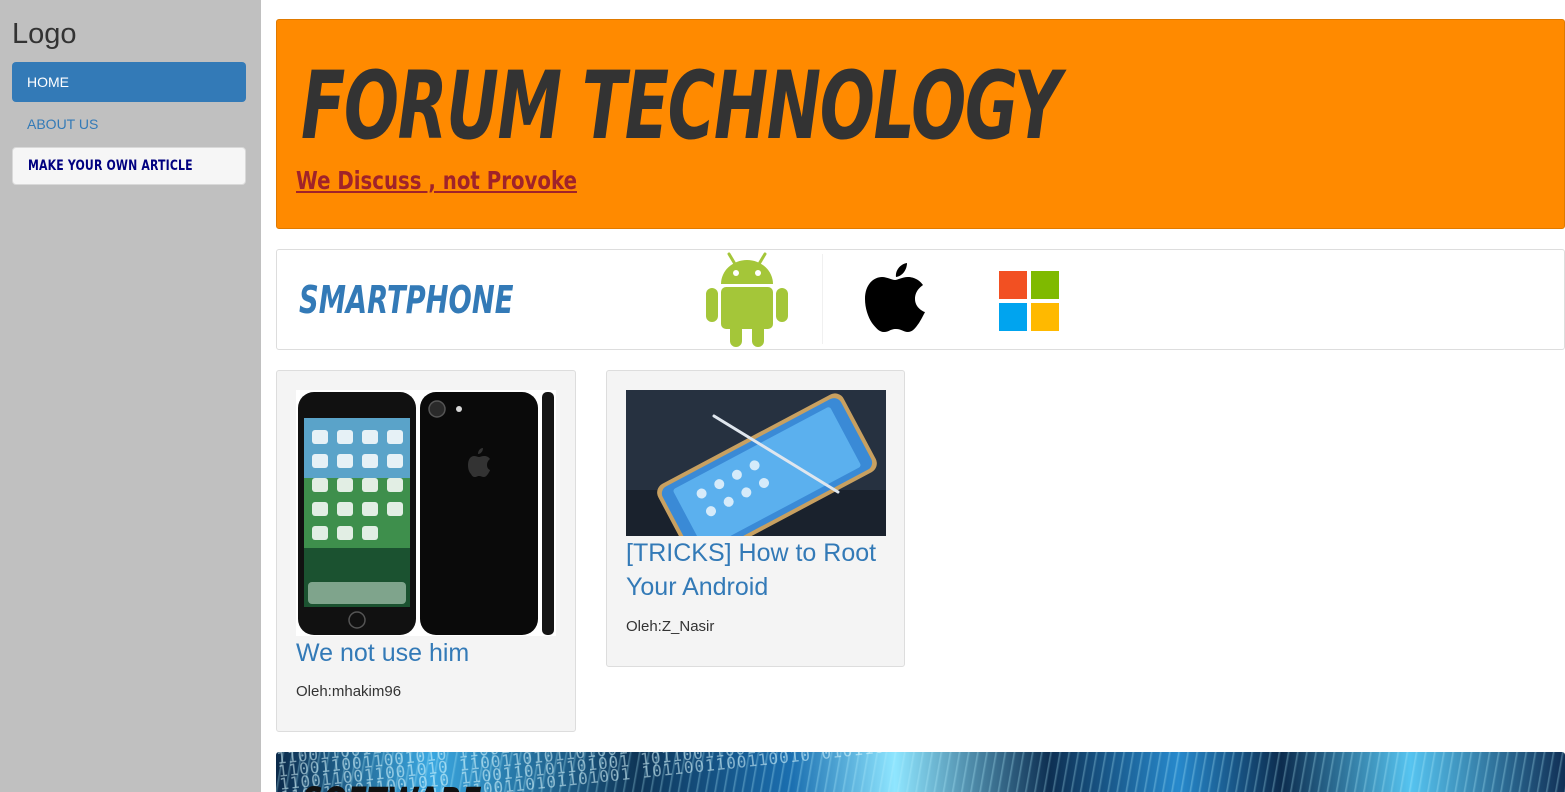  What do you see at coordinates (436, 180) in the screenshot?
I see `banner-subtitle-link: We Discuss , not Provoke` at bounding box center [436, 180].